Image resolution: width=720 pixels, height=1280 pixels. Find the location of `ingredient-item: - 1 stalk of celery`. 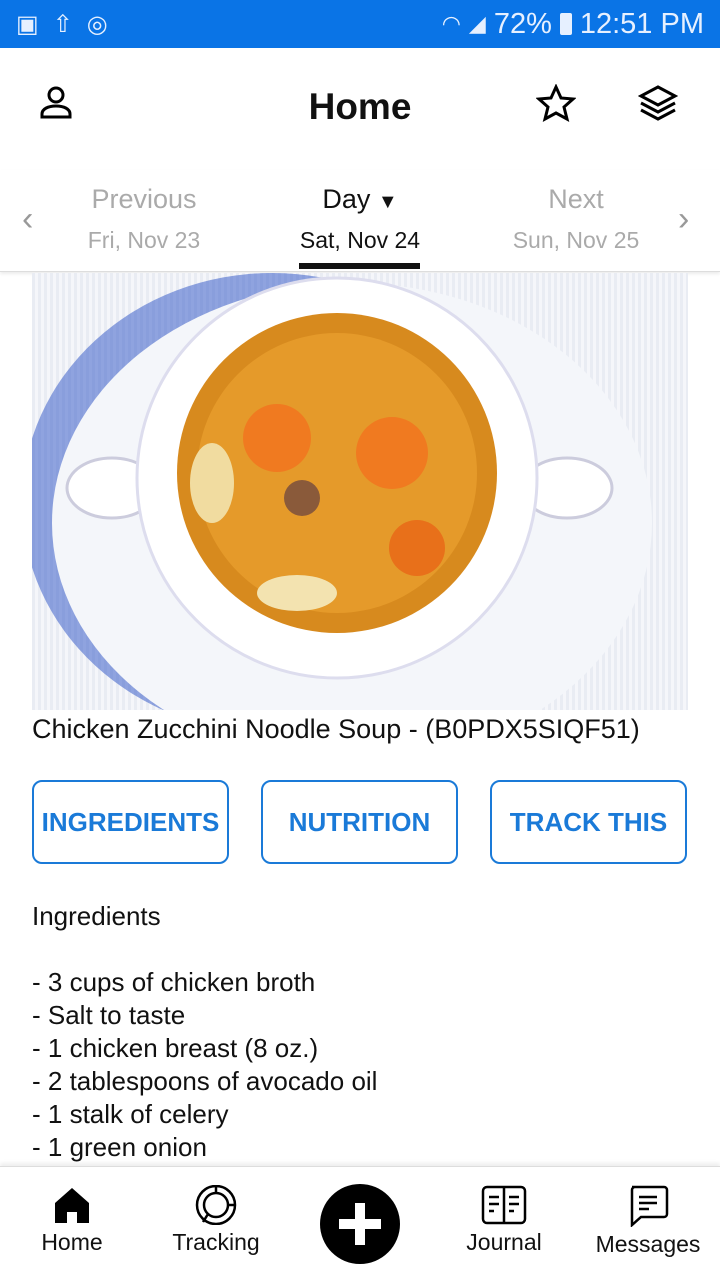

ingredient-item: - 1 stalk of celery is located at coordinates (130, 1114).